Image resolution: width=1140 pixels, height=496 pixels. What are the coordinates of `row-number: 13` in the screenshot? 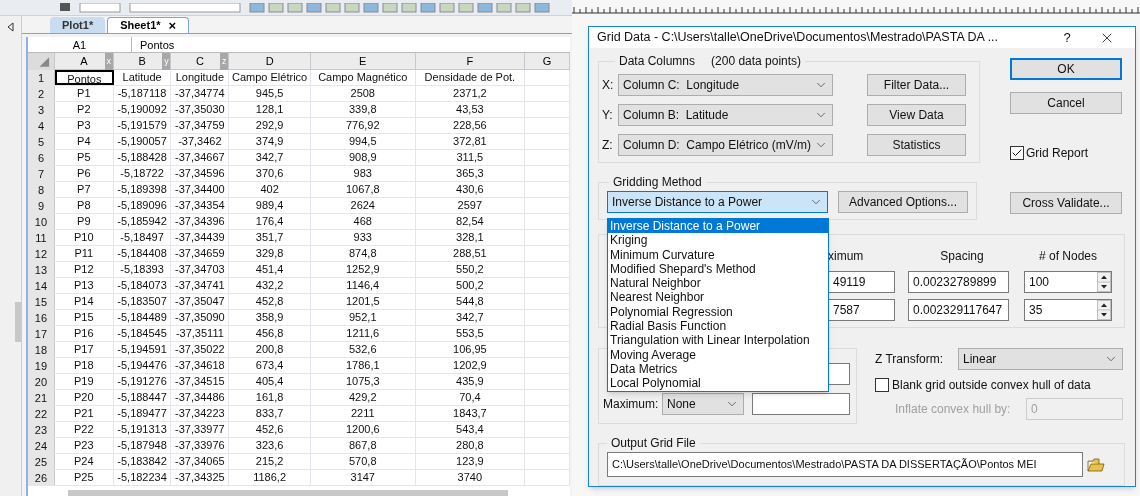 It's located at (41, 269).